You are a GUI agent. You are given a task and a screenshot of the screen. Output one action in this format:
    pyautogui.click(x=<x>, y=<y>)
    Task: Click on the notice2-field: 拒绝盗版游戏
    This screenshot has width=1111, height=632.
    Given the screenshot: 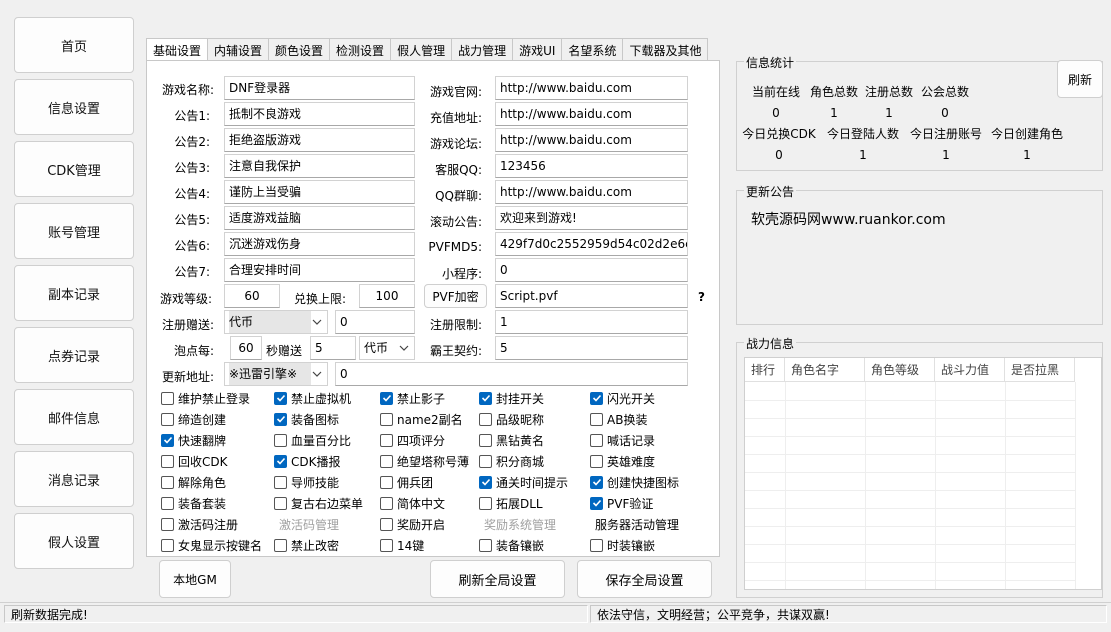 What is the action you would take?
    pyautogui.click(x=319, y=140)
    